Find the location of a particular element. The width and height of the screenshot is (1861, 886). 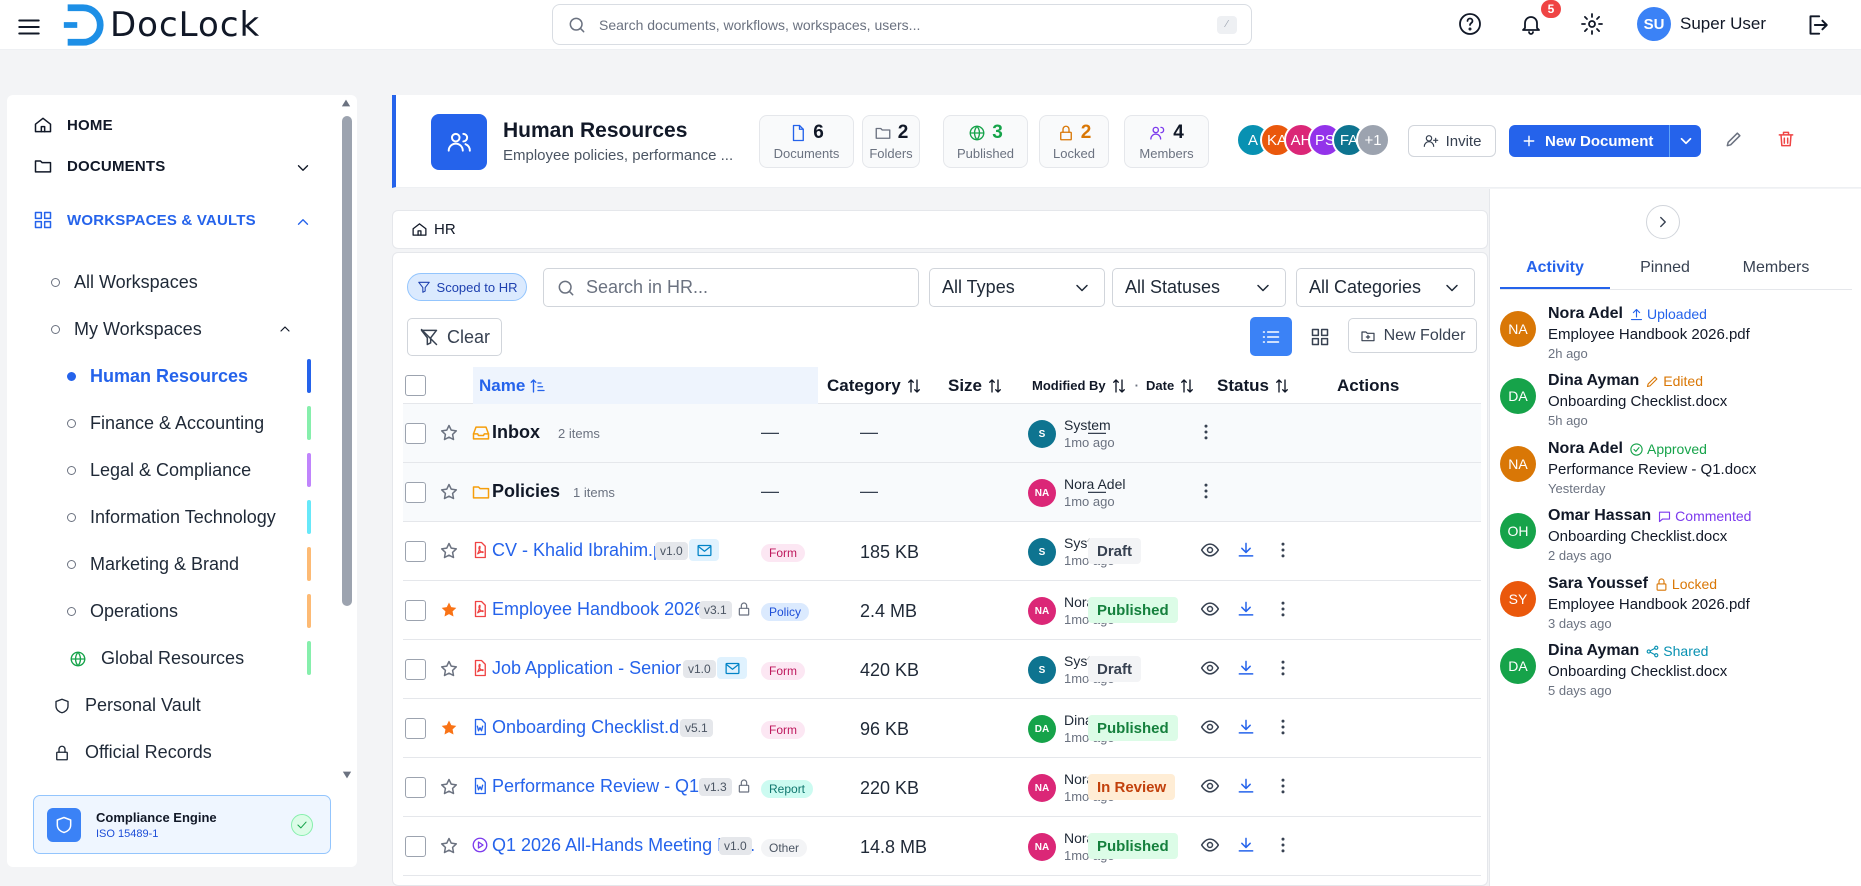

tab-pinned: Pinned is located at coordinates (1665, 273).